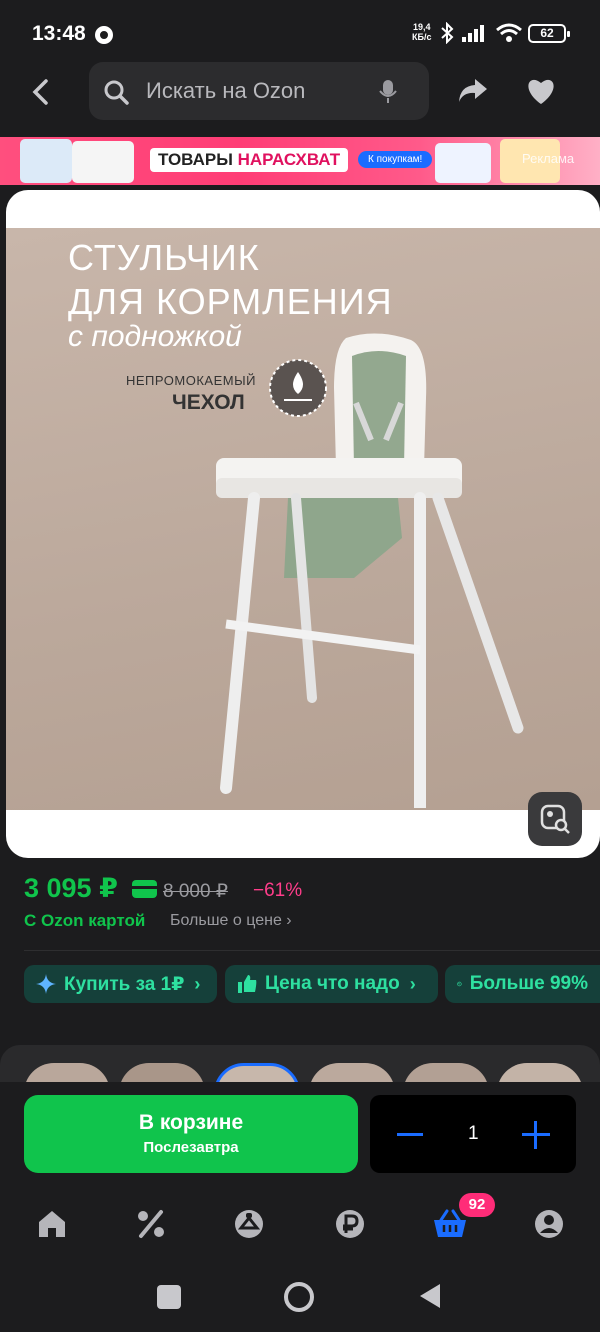  What do you see at coordinates (247, 984) in the screenshot?
I see `thumbs-up-icon` at bounding box center [247, 984].